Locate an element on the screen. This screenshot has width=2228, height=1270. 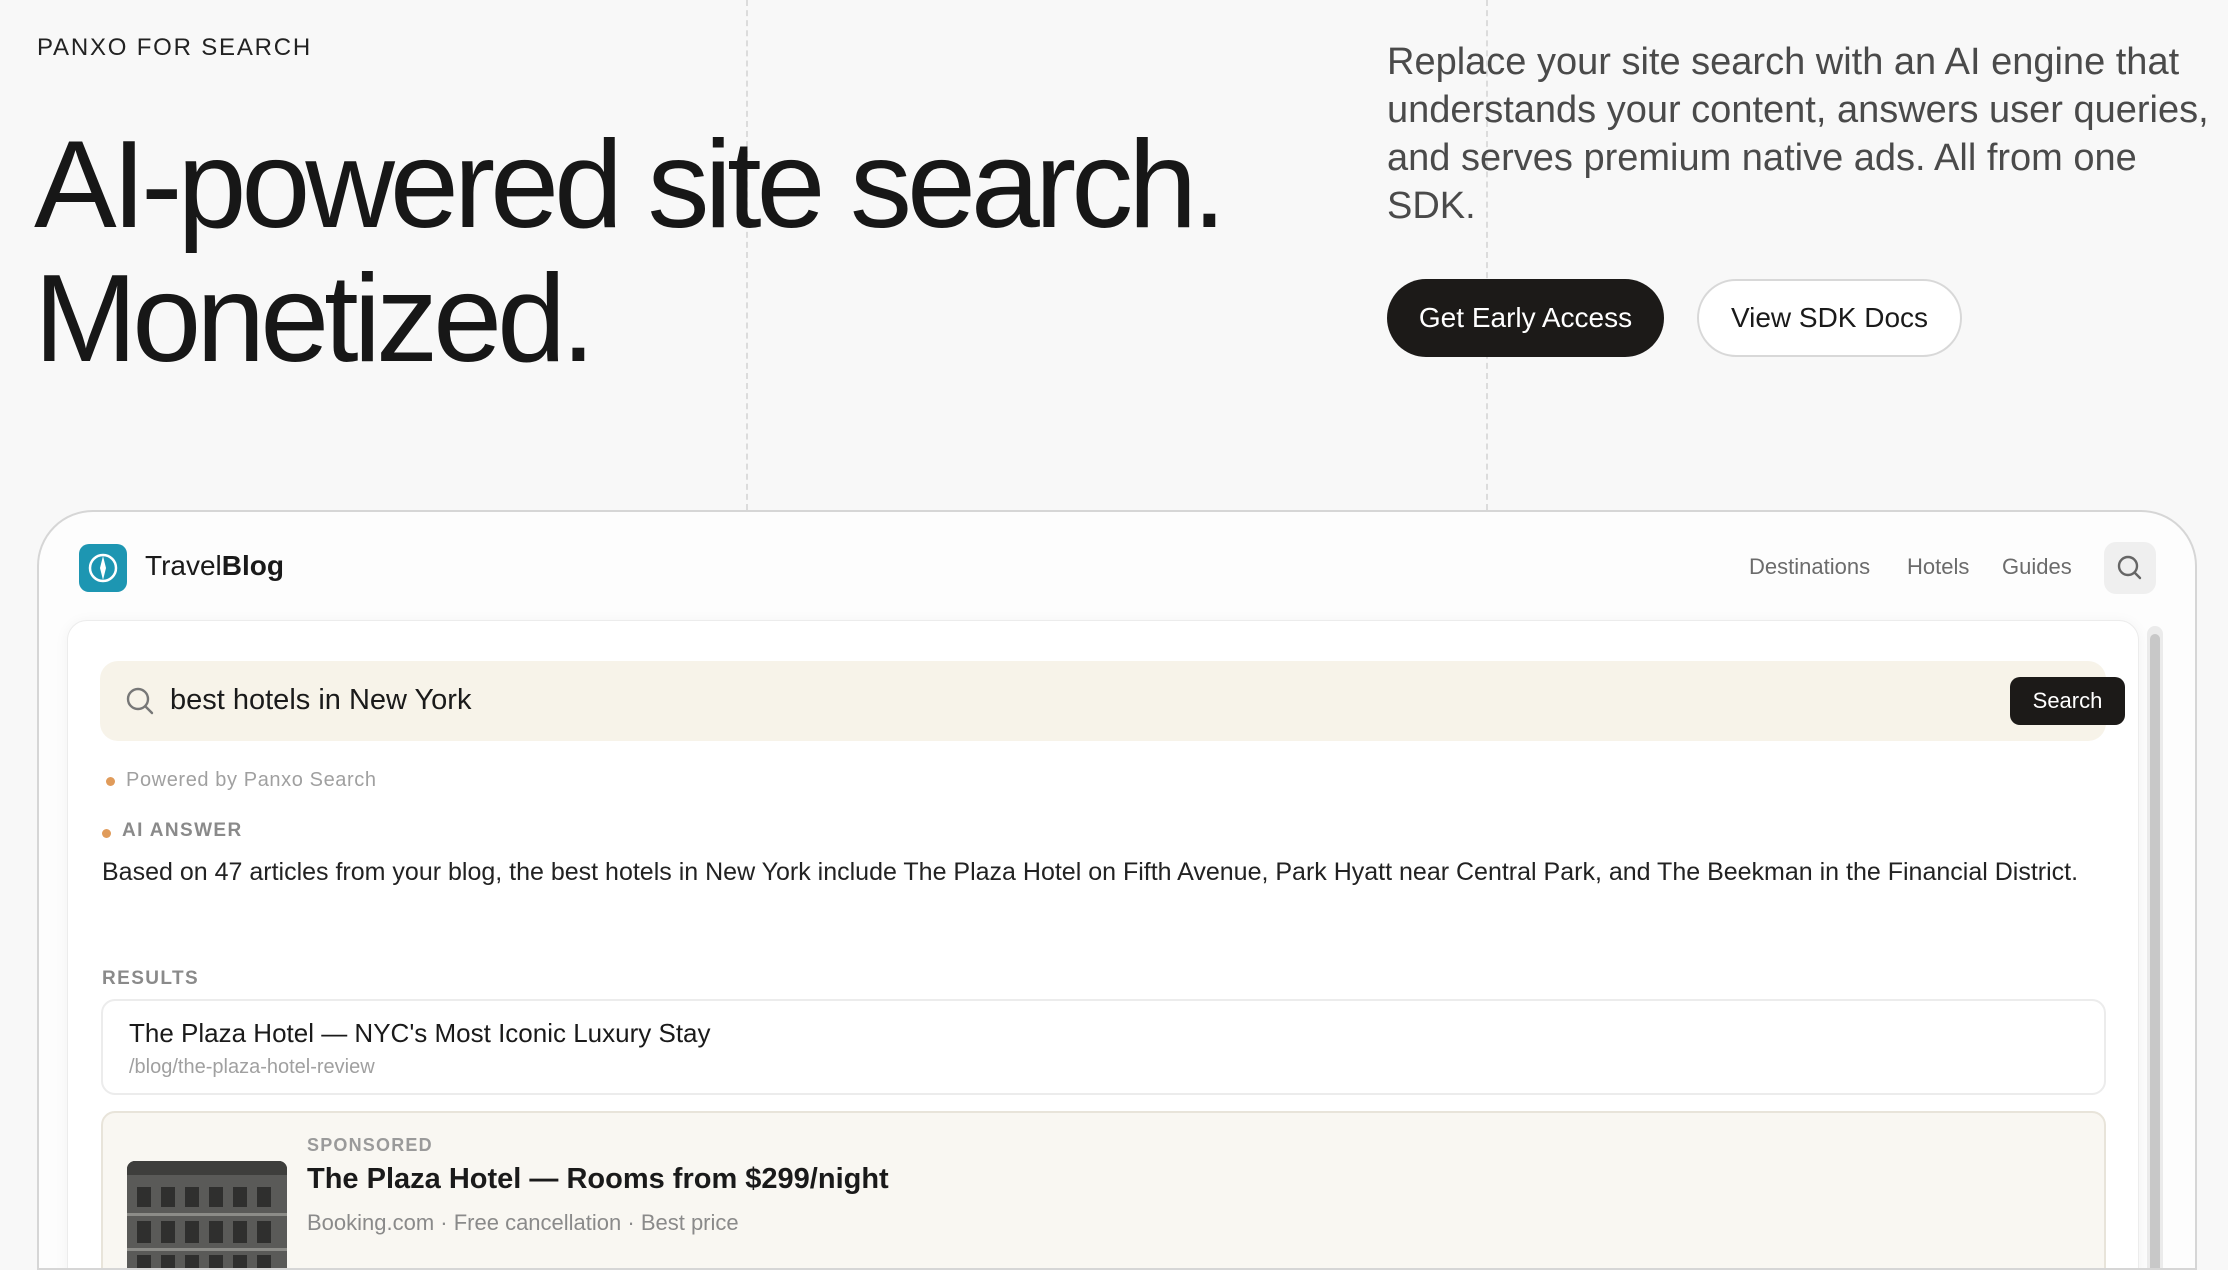
brand-regular: Travel is located at coordinates (183, 565).